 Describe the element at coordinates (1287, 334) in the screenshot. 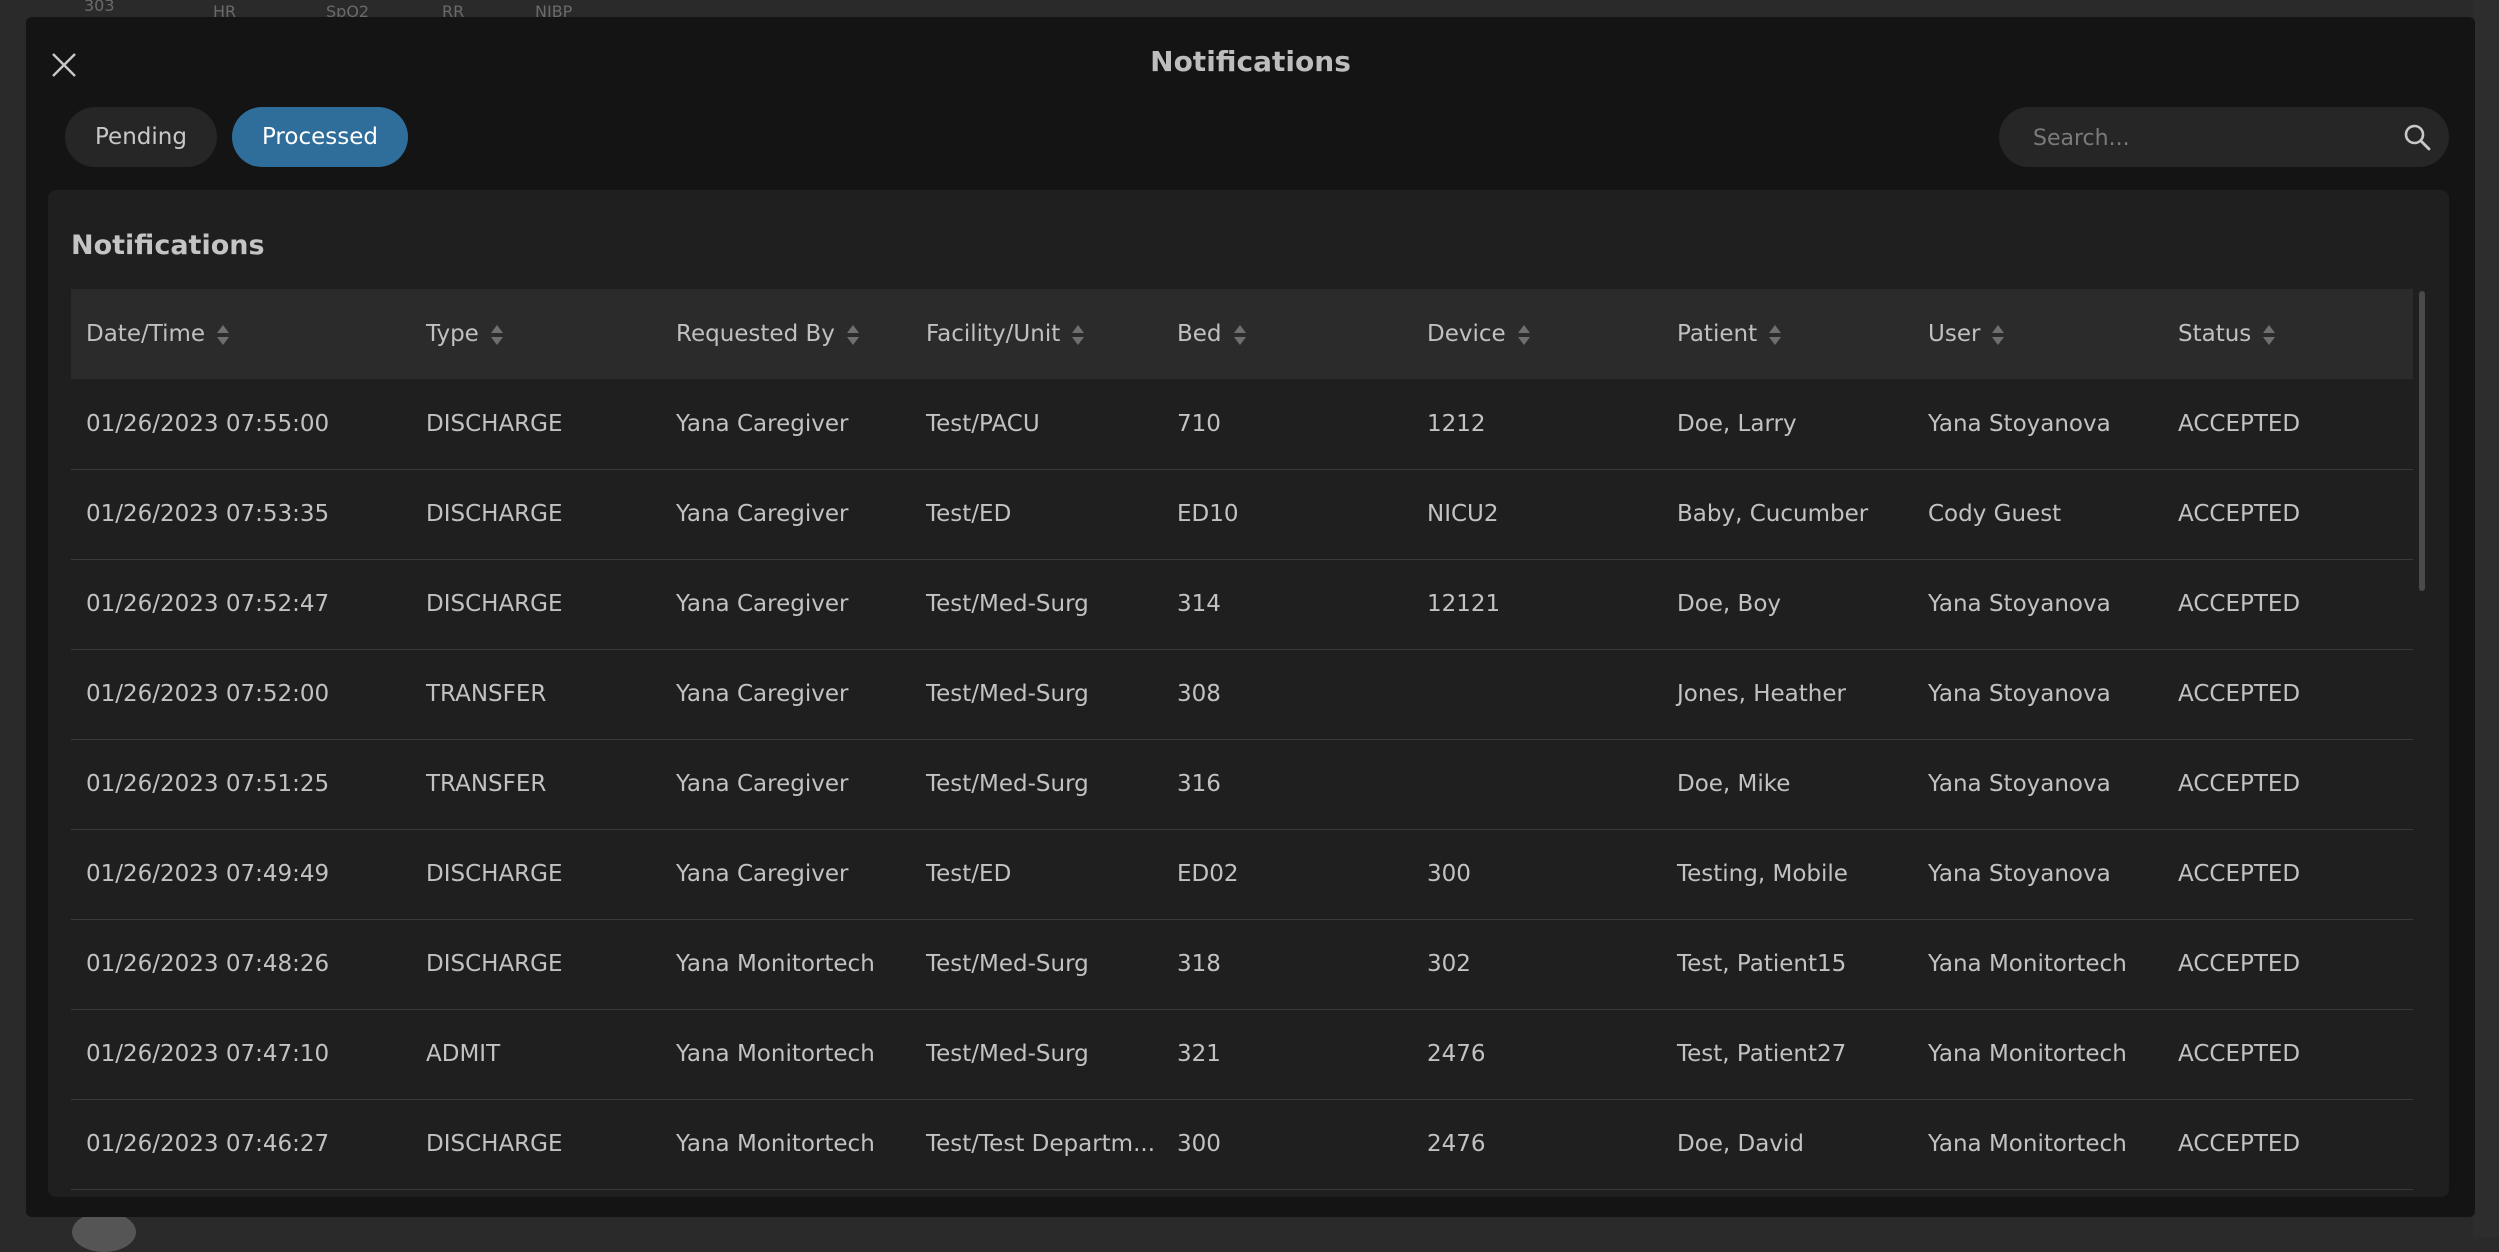

I see `column-header-bed: Bed` at that location.